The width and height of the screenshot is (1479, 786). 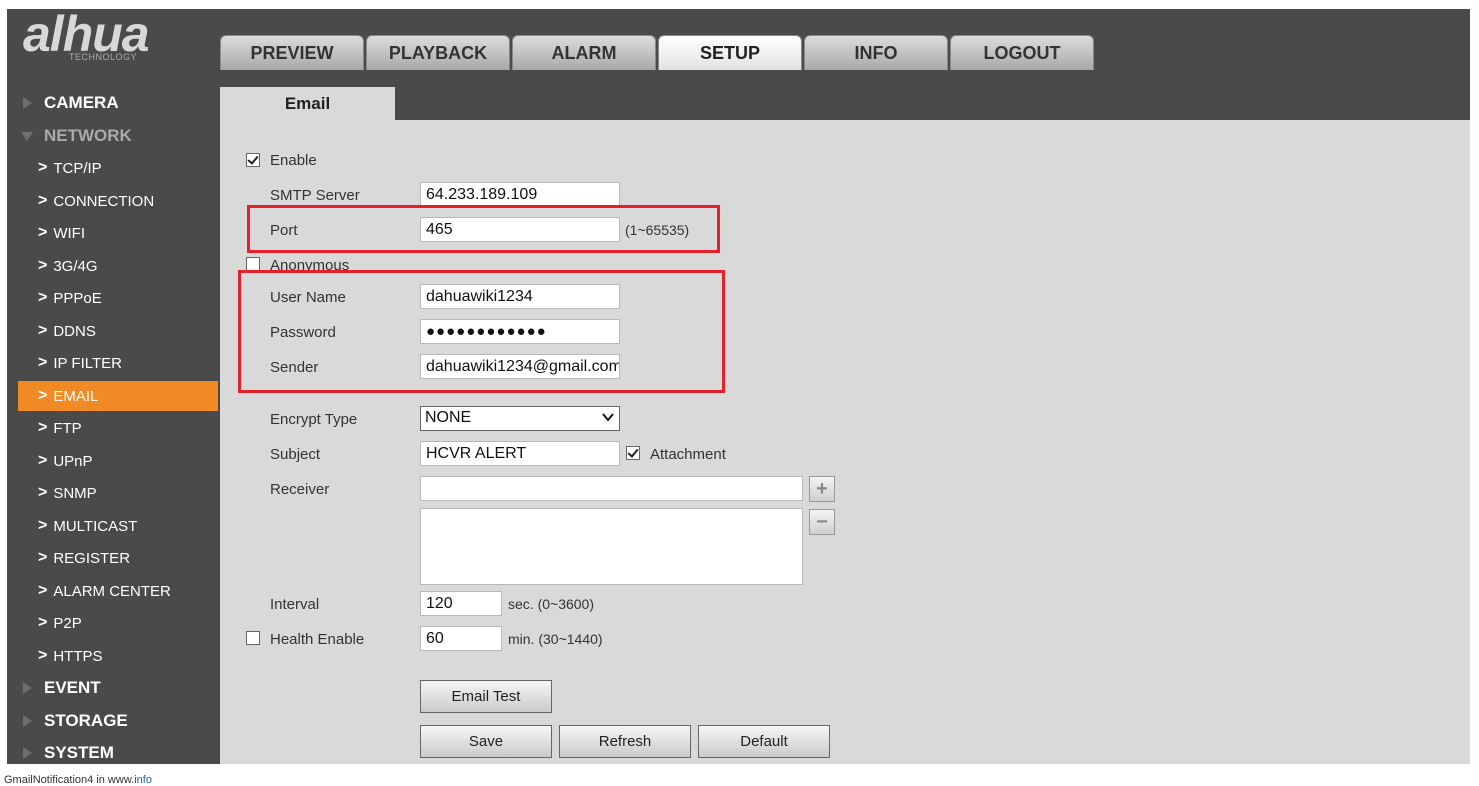 What do you see at coordinates (520, 331) in the screenshot?
I see `password-input: ●●●●●●●●●●●●` at bounding box center [520, 331].